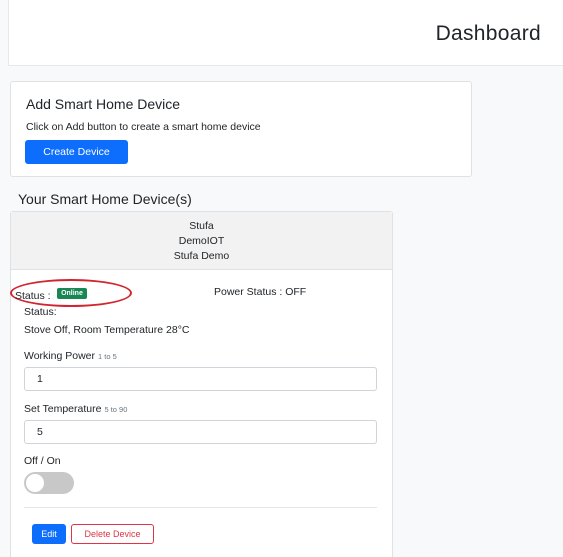 This screenshot has width=563, height=557. Describe the element at coordinates (72, 294) in the screenshot. I see `status-badge: Online` at that location.